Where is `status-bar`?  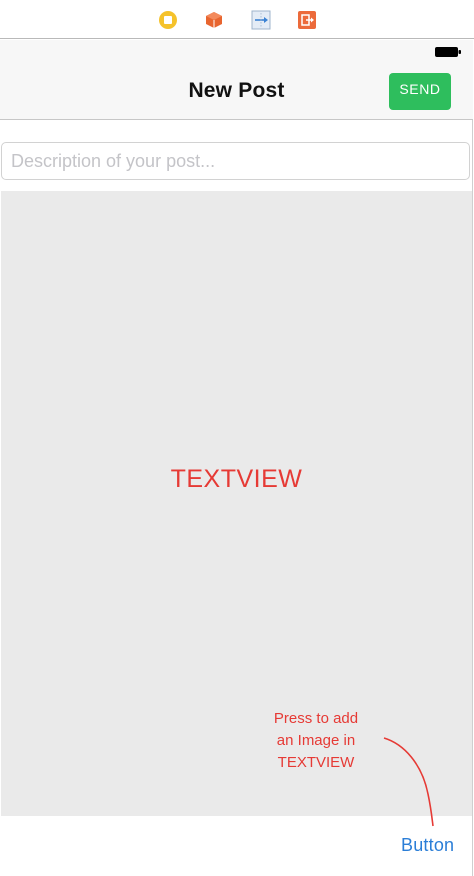
status-bar is located at coordinates (236, 51).